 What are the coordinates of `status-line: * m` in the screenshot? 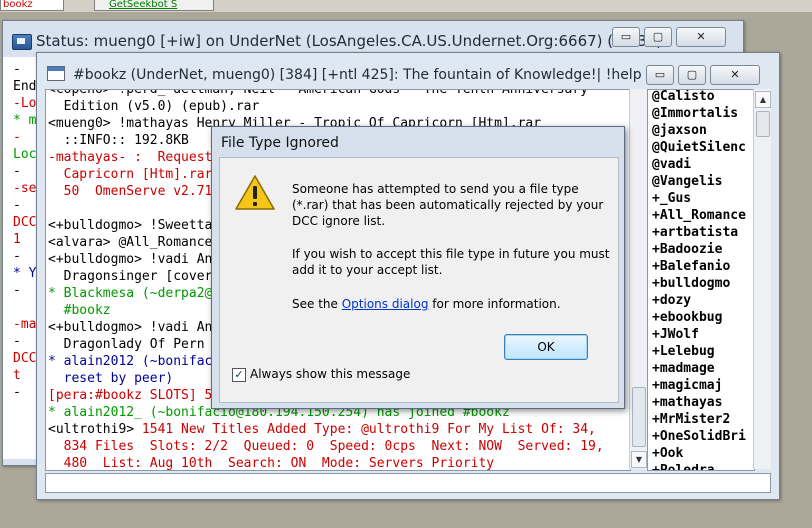 It's located at (25, 120).